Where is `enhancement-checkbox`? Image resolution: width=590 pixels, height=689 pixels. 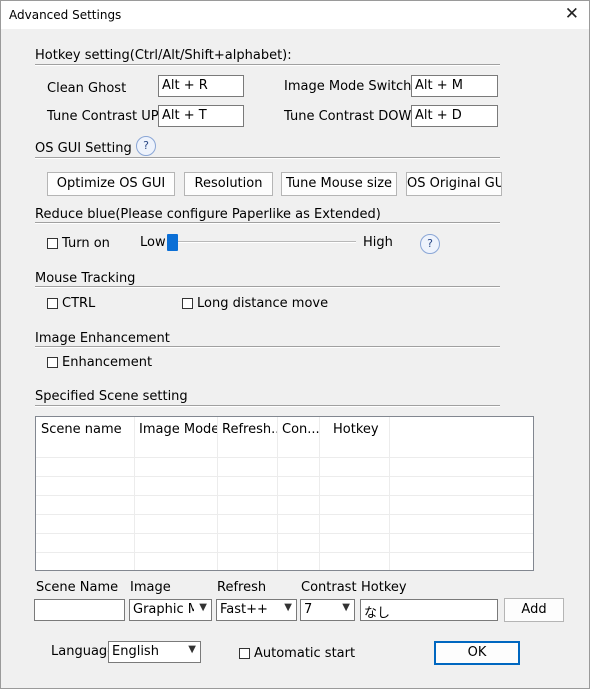
enhancement-checkbox is located at coordinates (52, 362).